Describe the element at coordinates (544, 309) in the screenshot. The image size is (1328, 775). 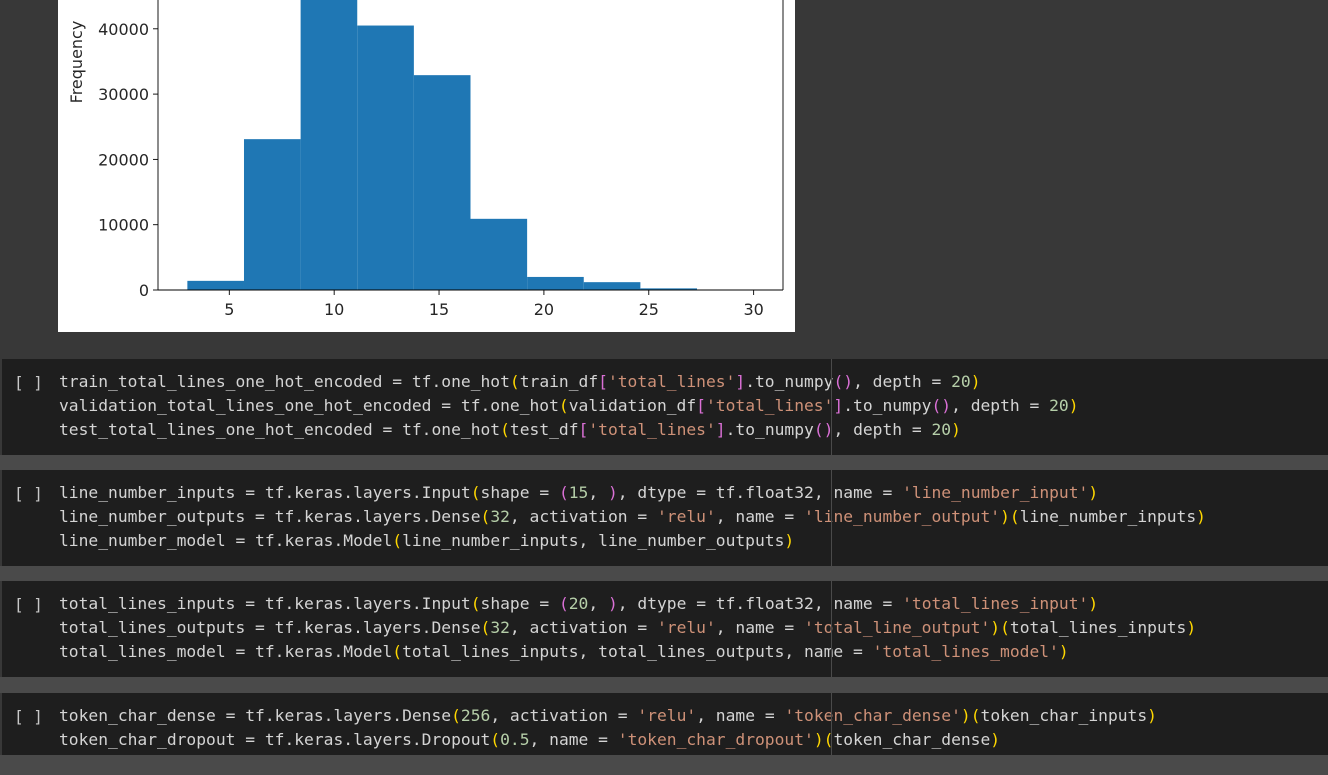
I see `x-tick-label: 20` at that location.